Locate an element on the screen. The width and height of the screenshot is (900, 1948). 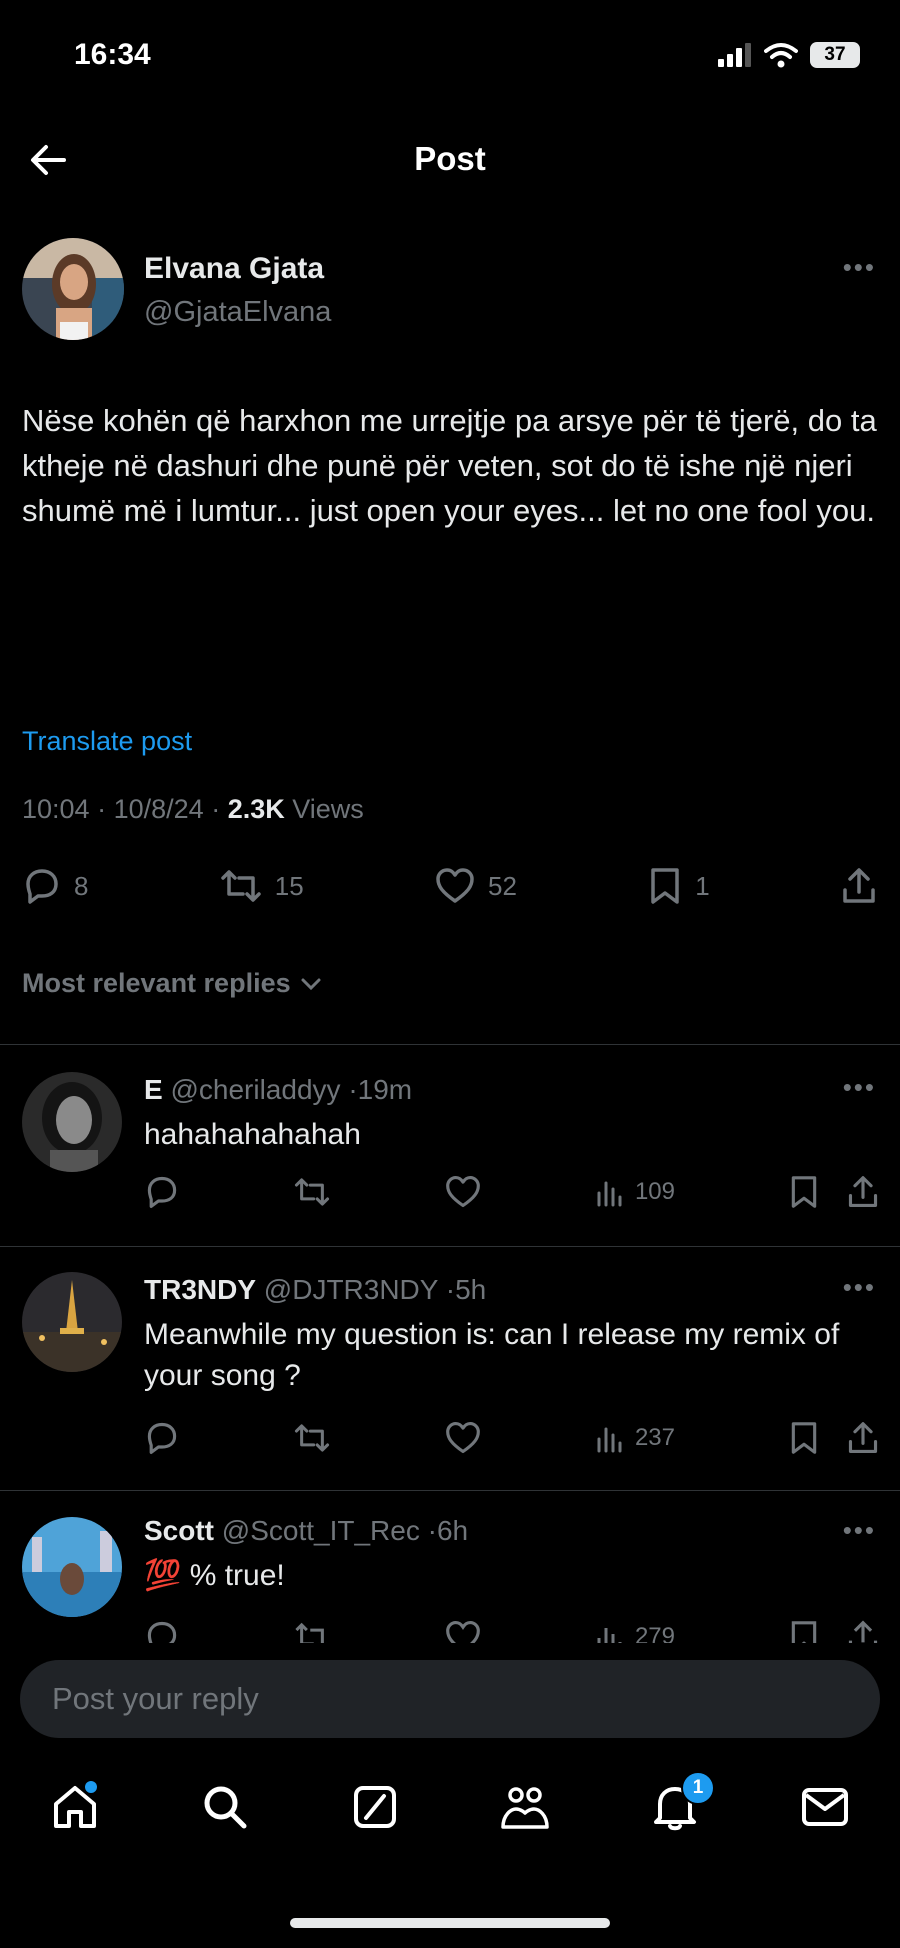
communities-icon is located at coordinates (525, 1808).